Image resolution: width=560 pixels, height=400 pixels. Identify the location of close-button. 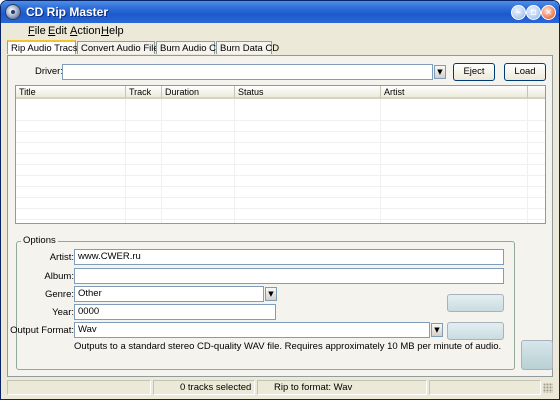
(548, 12).